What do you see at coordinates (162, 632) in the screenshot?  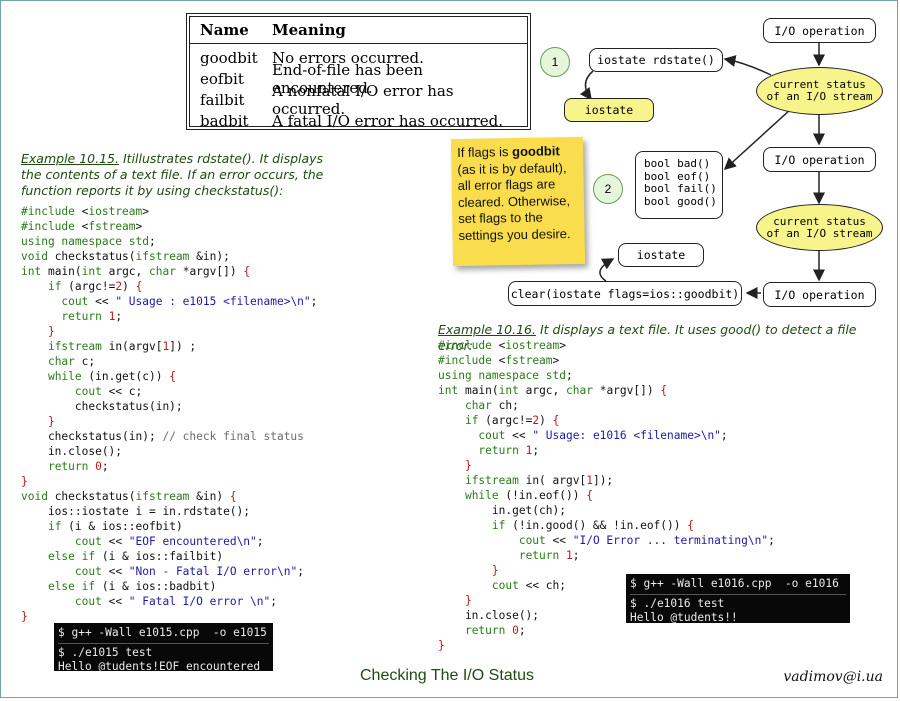 I see `terminal-line: $ g++ -Wall e1015.cpp -o e1015` at bounding box center [162, 632].